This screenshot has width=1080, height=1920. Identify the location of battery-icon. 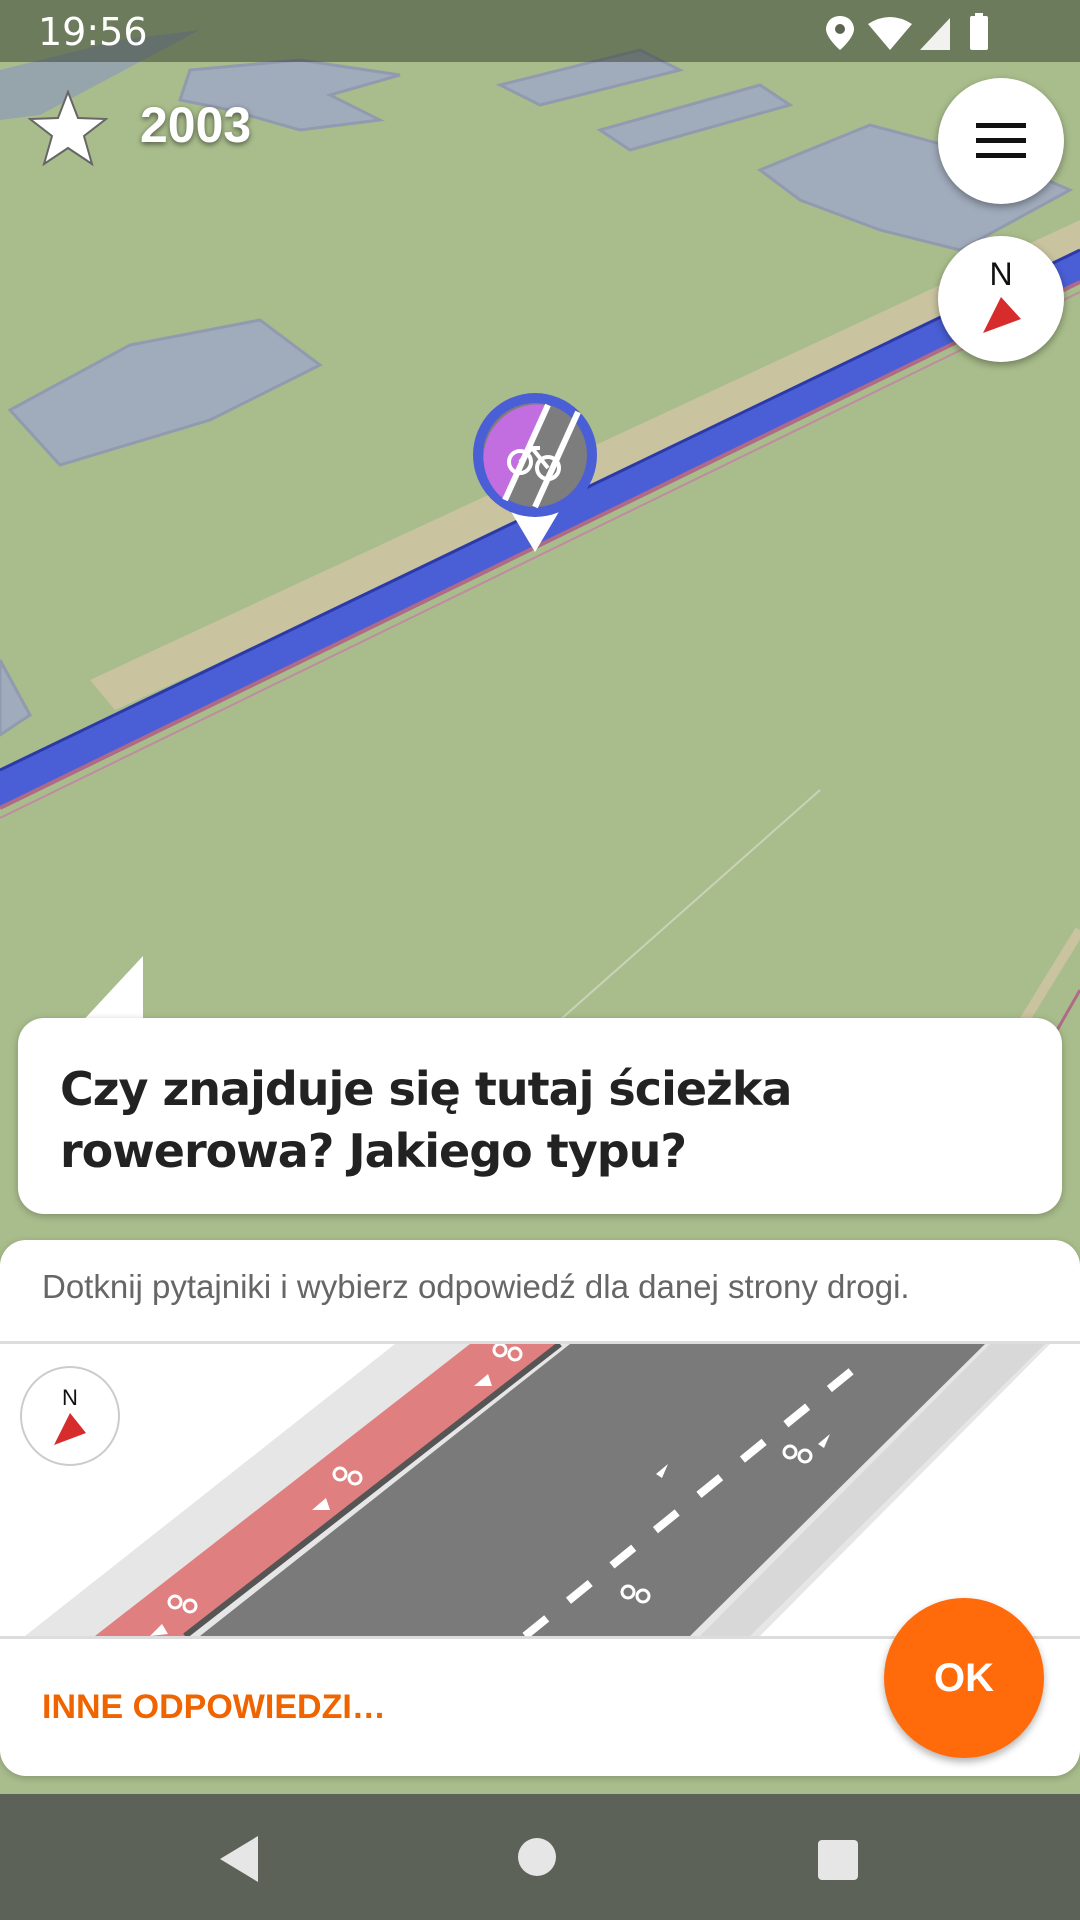
(979, 33).